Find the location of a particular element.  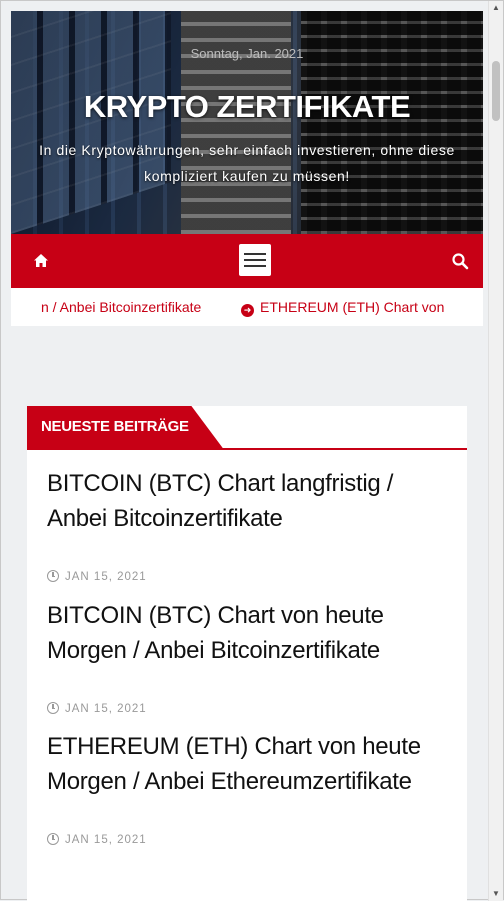

widget-header: Neueste Beiträge is located at coordinates (247, 428).